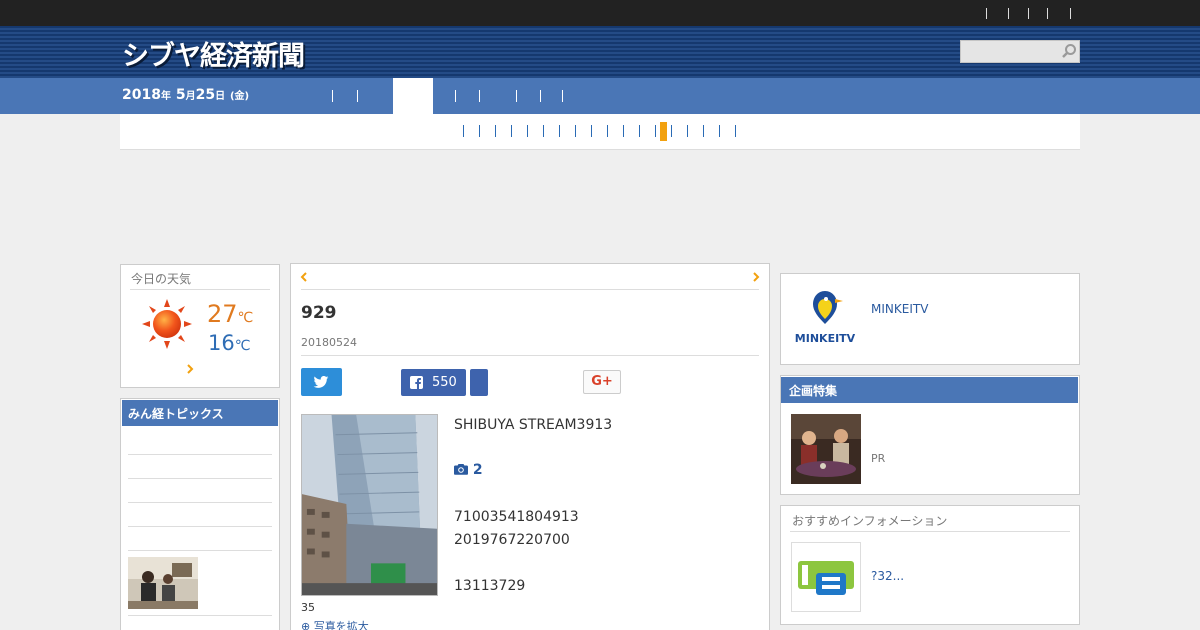 This screenshot has height=630, width=1200. What do you see at coordinates (308, 607) in the screenshot?
I see `photo-caption: 35` at bounding box center [308, 607].